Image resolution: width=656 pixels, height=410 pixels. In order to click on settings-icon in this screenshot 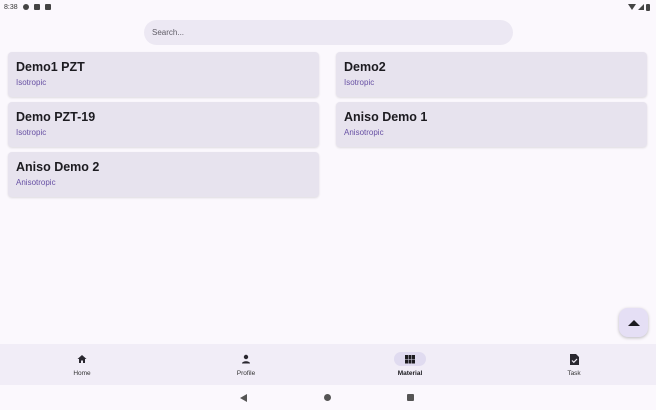, I will do `click(25, 7)`.